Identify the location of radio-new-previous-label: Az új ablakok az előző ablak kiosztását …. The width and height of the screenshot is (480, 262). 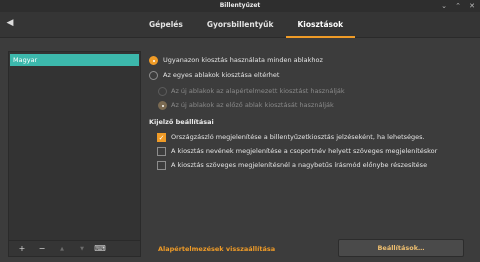
(252, 105).